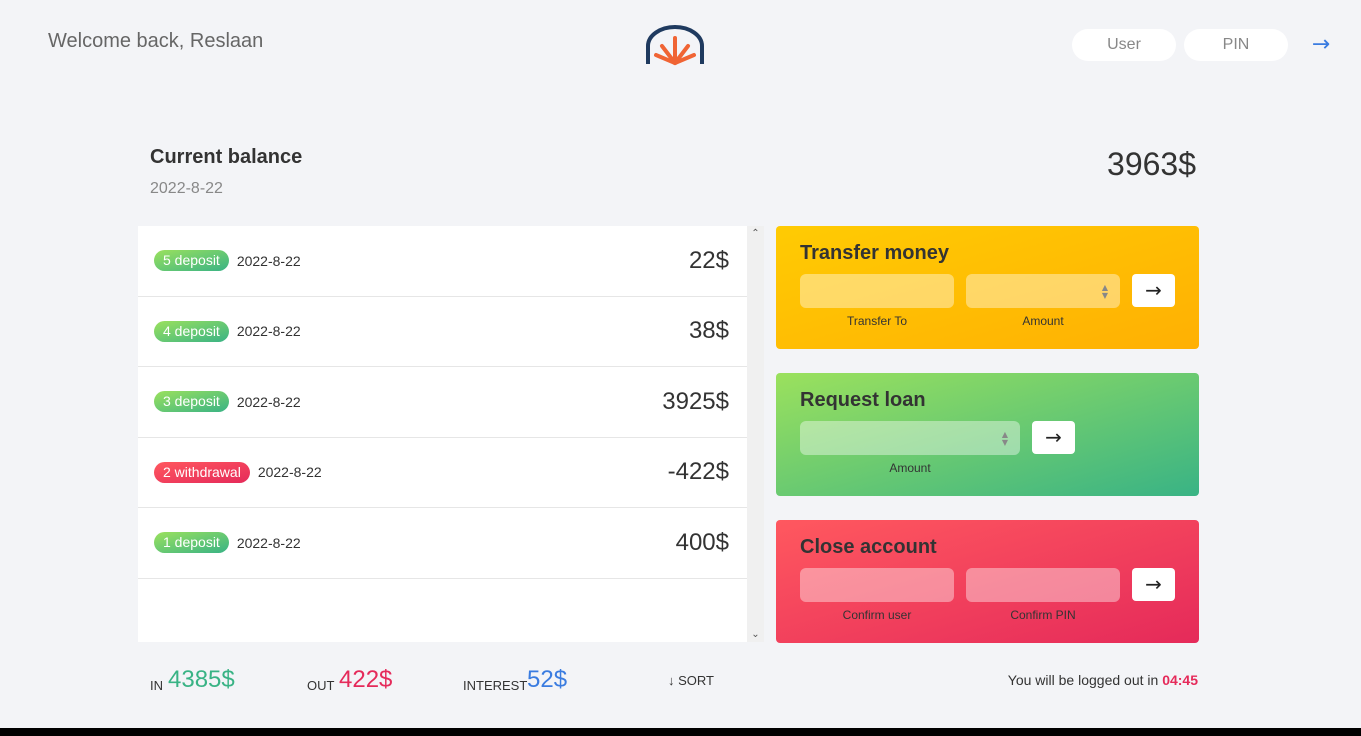 This screenshot has width=1361, height=736. I want to click on movement-value: -422$, so click(698, 472).